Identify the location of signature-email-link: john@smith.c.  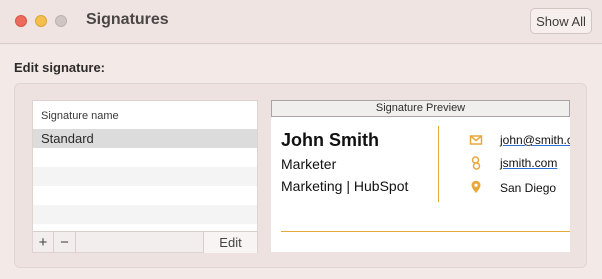
(535, 140).